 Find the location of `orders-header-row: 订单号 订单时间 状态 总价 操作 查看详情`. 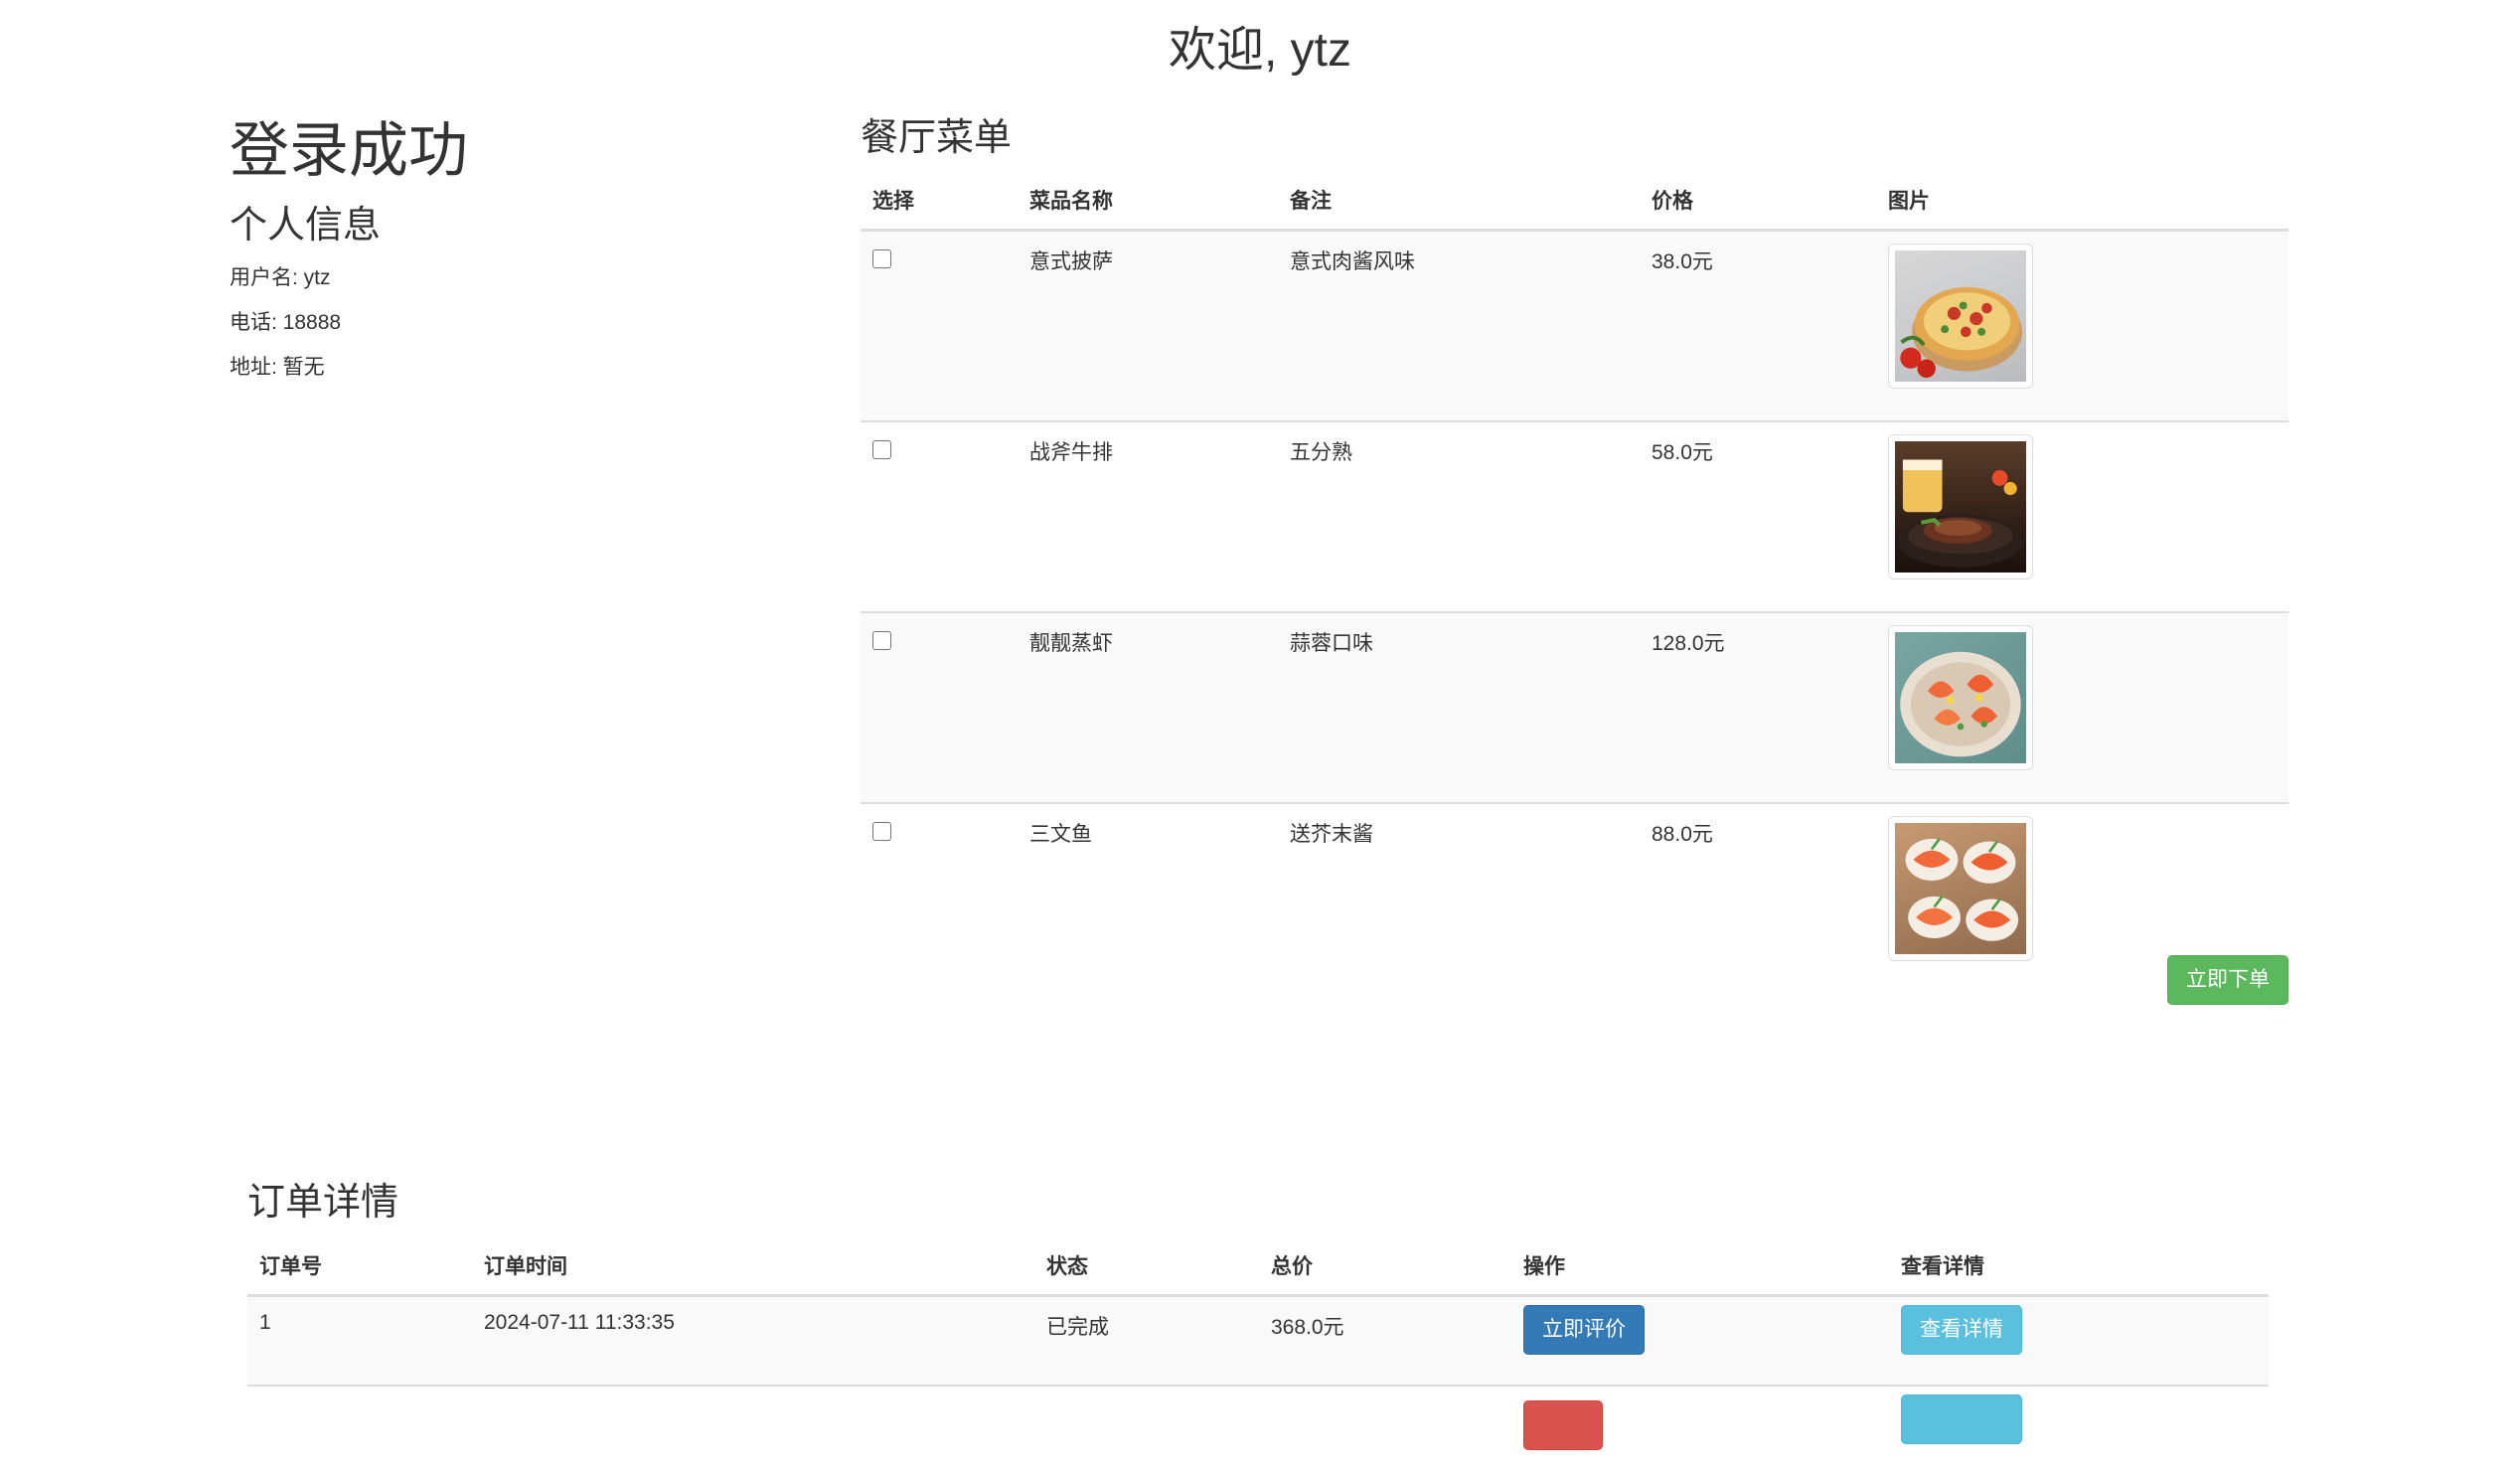

orders-header-row: 订单号 订单时间 状态 总价 操作 查看详情 is located at coordinates (1258, 1266).